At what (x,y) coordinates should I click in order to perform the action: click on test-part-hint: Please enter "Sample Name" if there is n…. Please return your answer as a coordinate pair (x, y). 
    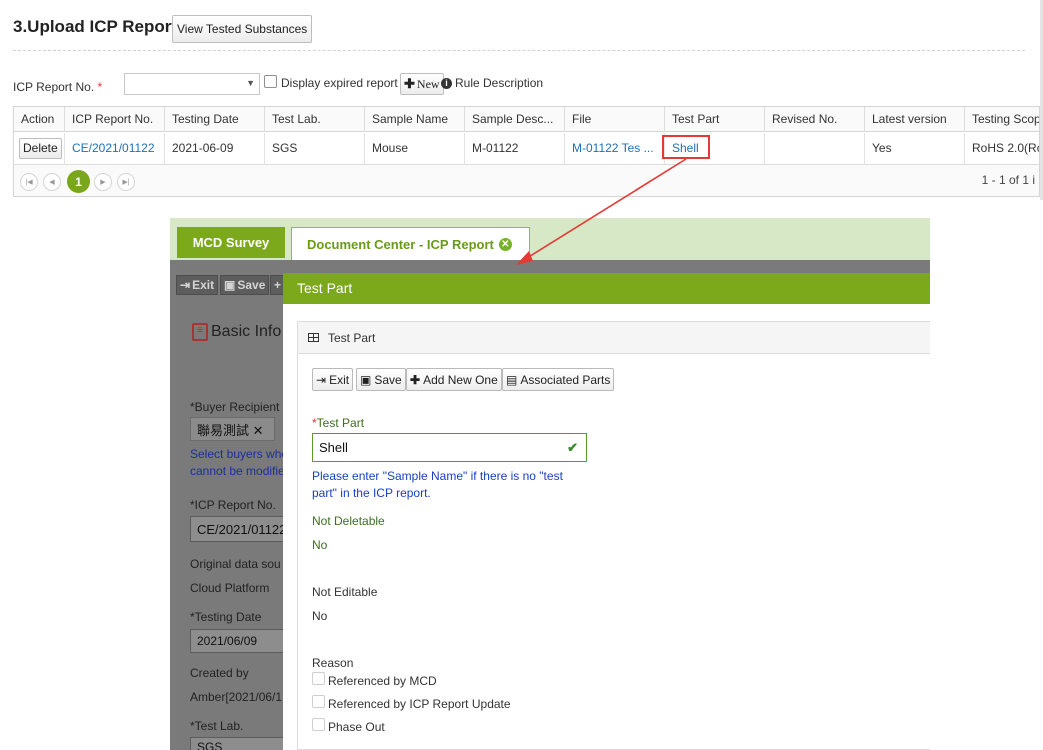
    Looking at the image, I should click on (437, 484).